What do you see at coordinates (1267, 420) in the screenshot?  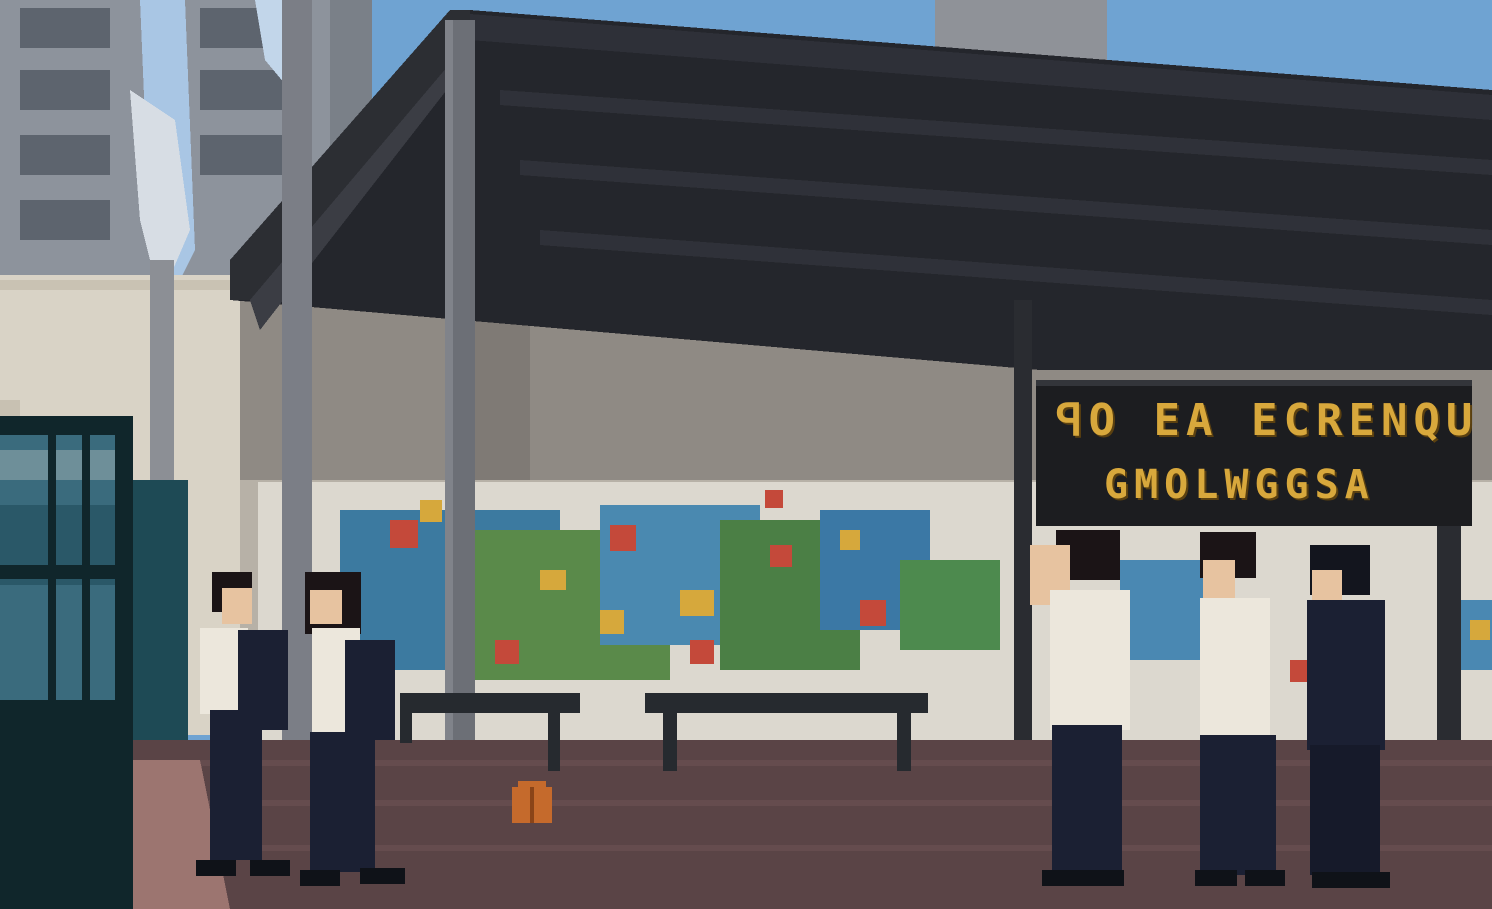 I see `sign-line-1: ꟼO EA ECRENQU` at bounding box center [1267, 420].